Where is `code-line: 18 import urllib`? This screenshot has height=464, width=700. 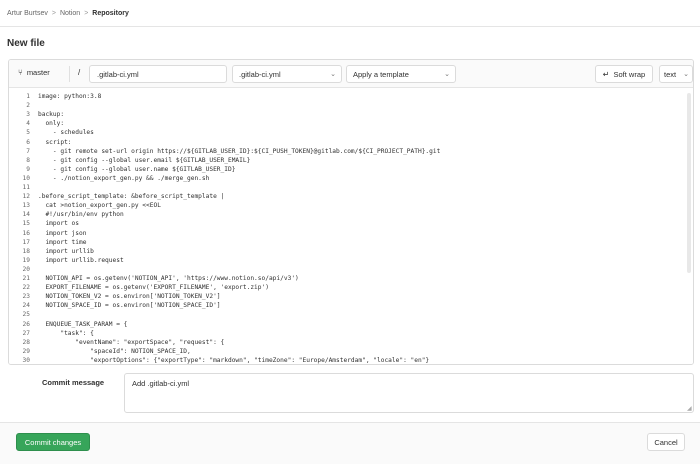
code-line: 18 import urllib is located at coordinates (351, 251).